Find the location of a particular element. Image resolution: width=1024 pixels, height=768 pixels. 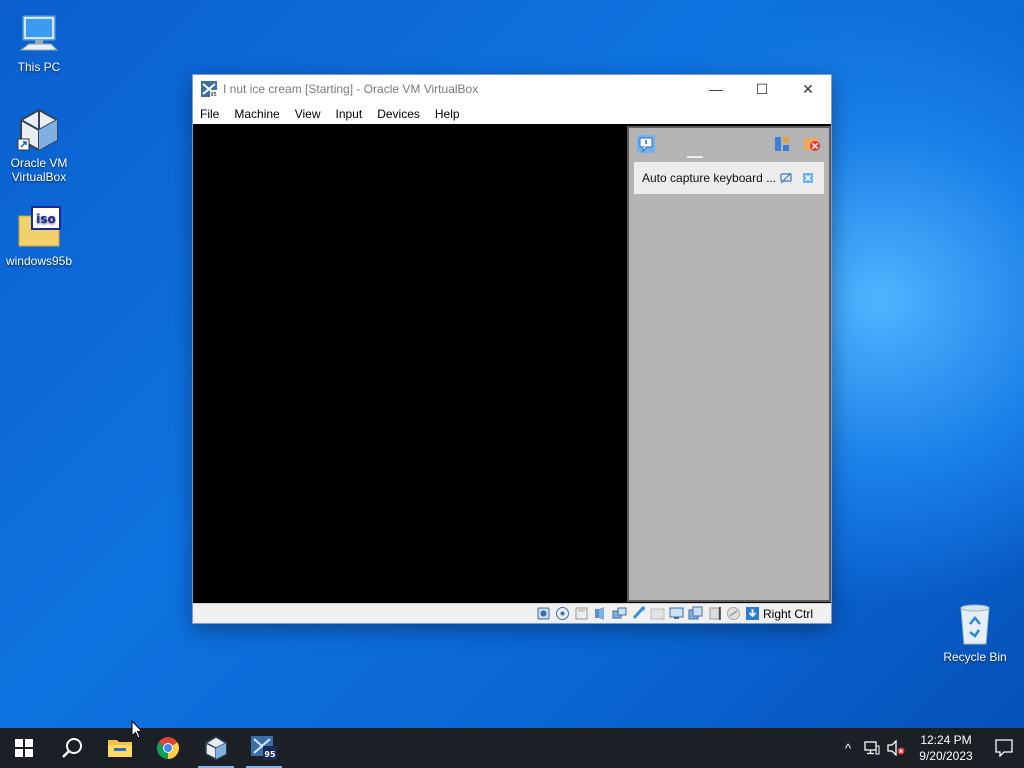

desktop-icon-this-pc: This PC is located at coordinates (39, 42).